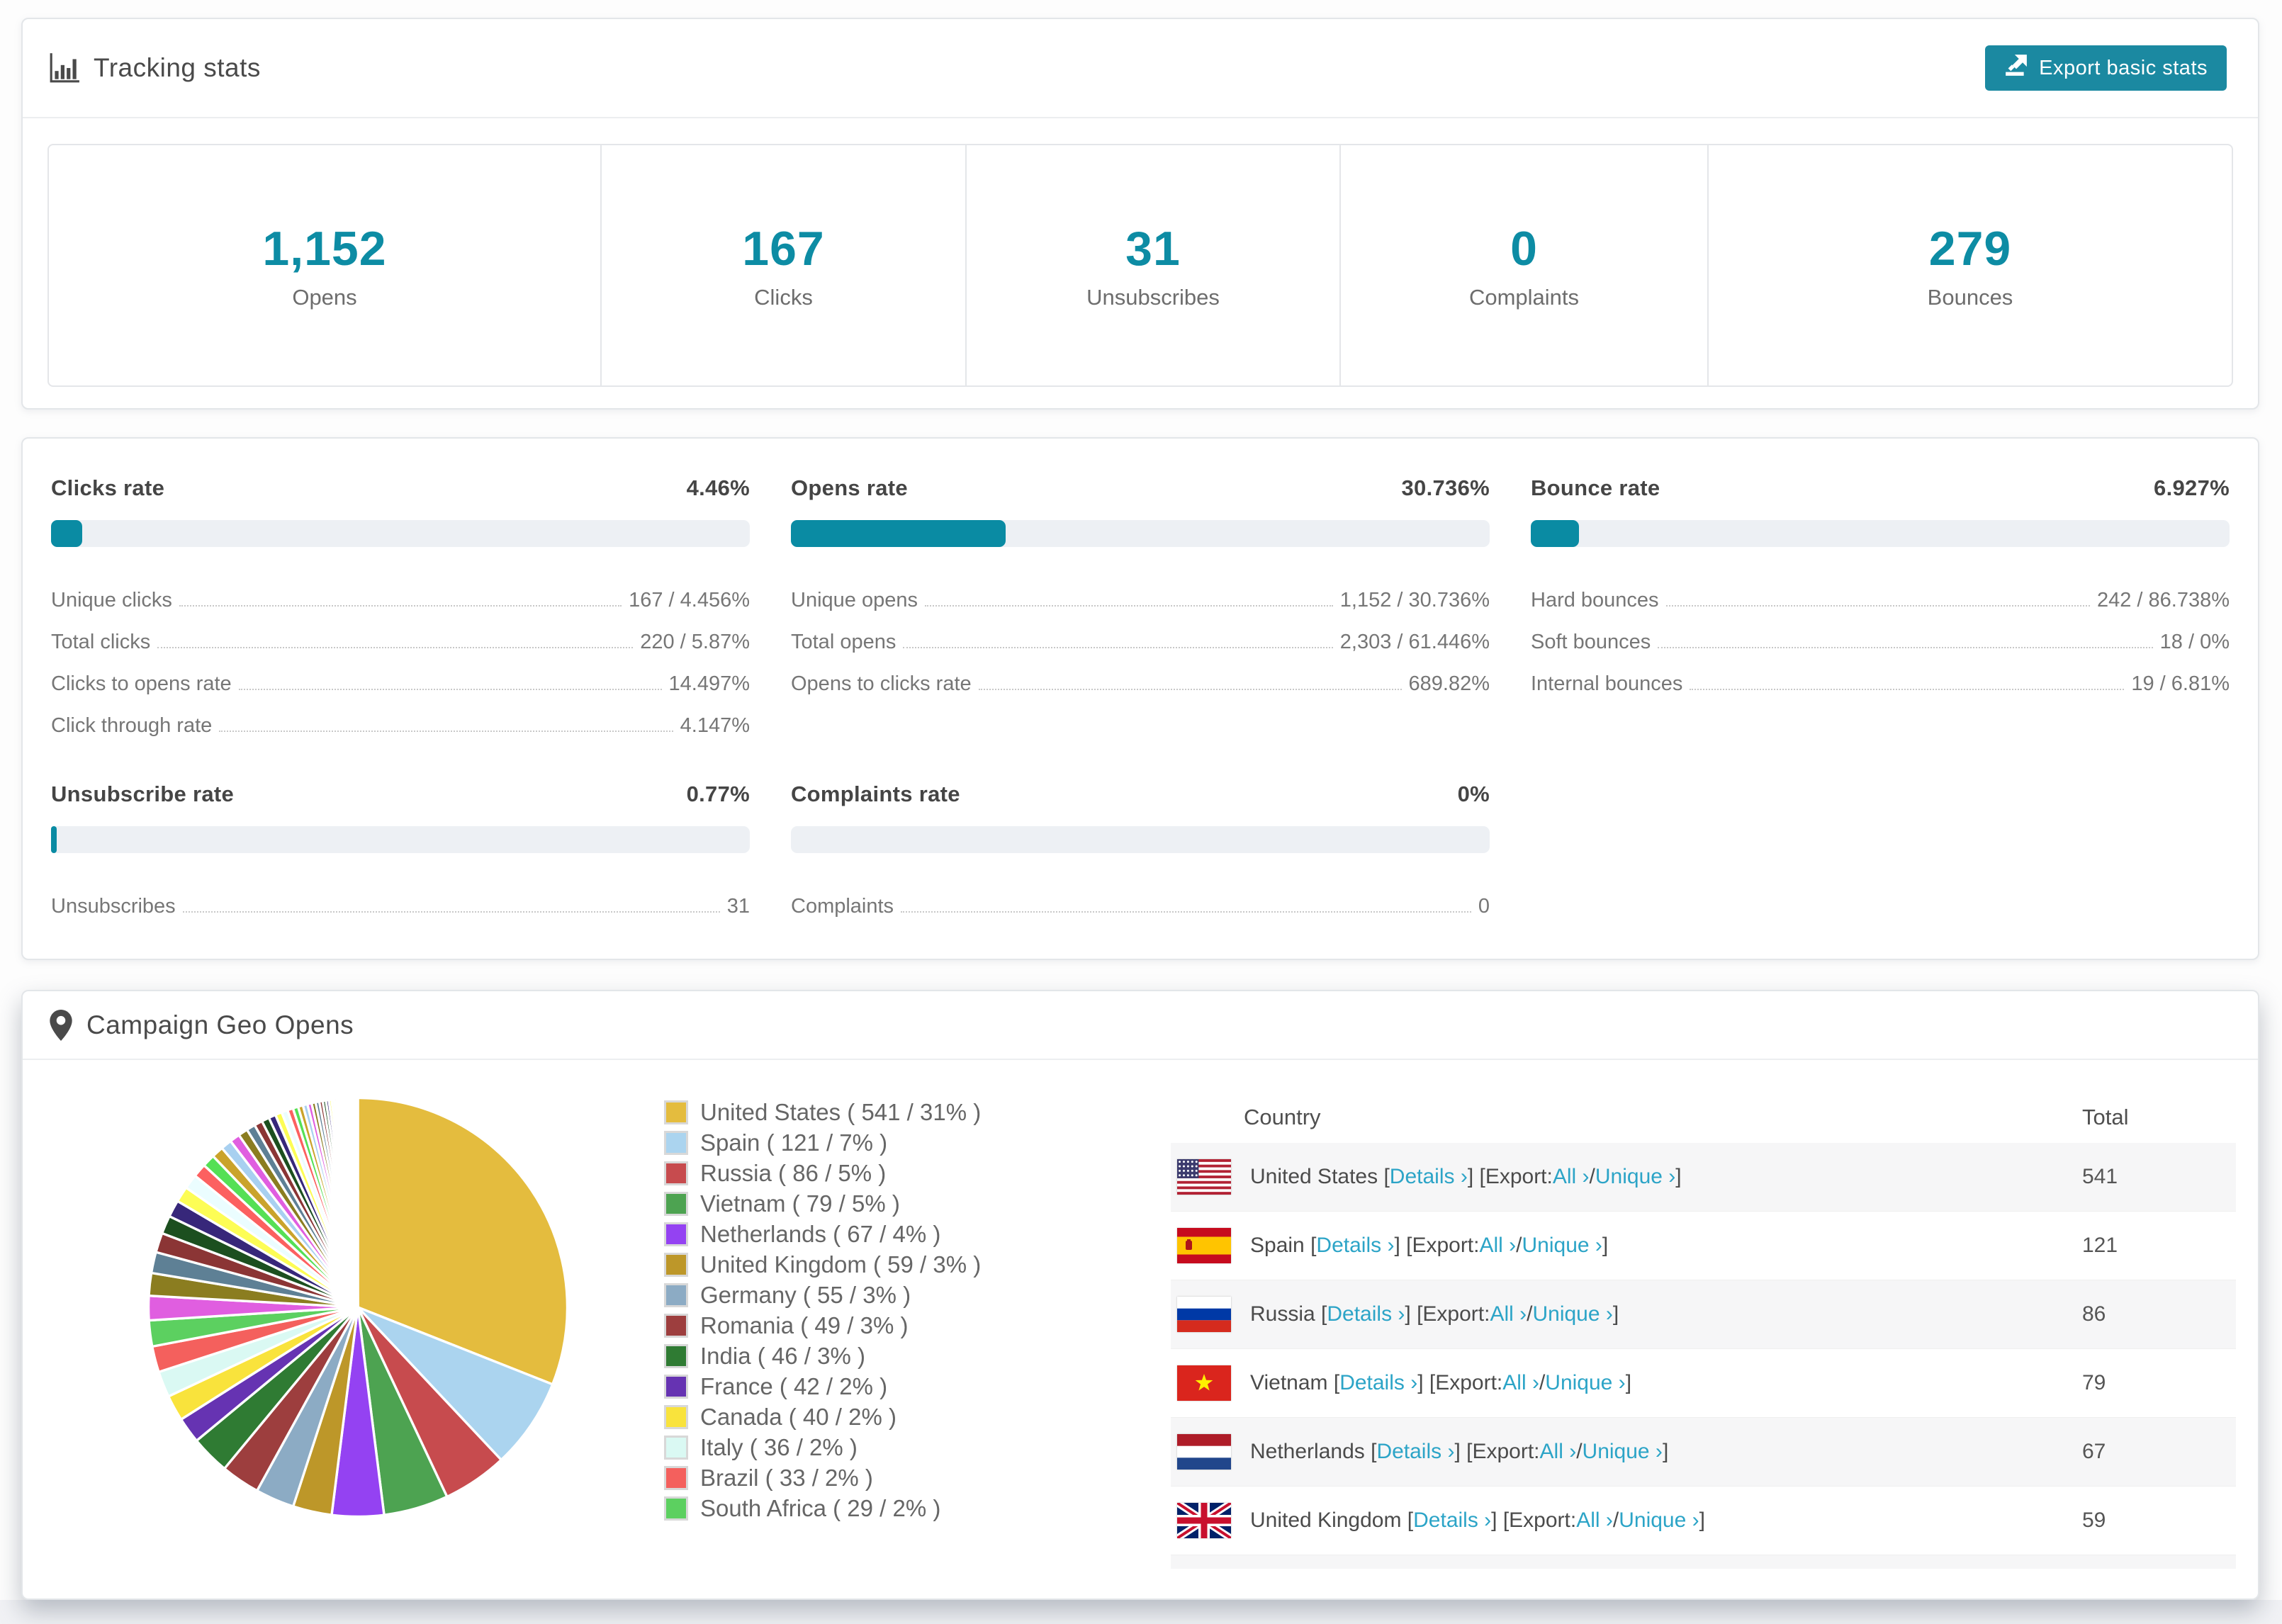 The height and width of the screenshot is (1624, 2282). Describe the element at coordinates (876, 794) in the screenshot. I see `rate-name: Complaints rate` at that location.